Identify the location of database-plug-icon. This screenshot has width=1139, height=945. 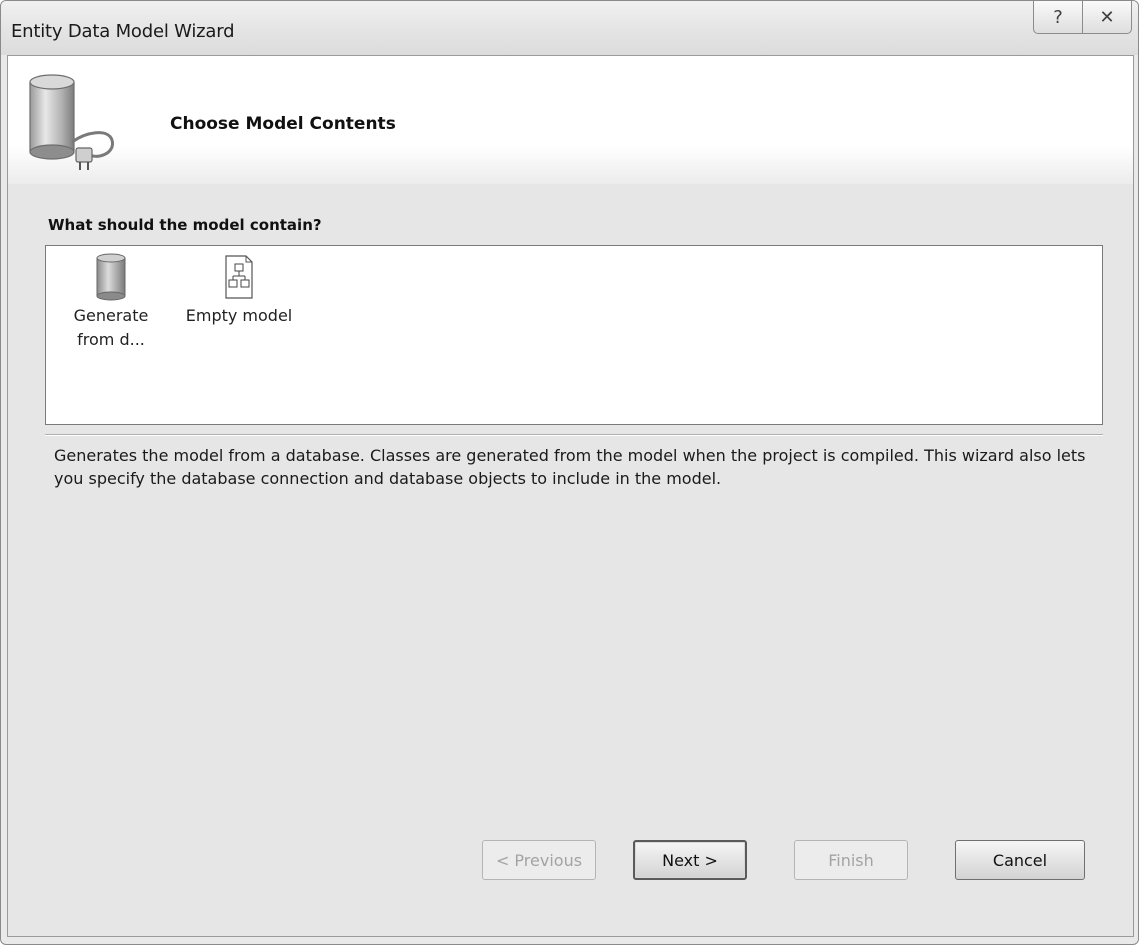
(71, 122).